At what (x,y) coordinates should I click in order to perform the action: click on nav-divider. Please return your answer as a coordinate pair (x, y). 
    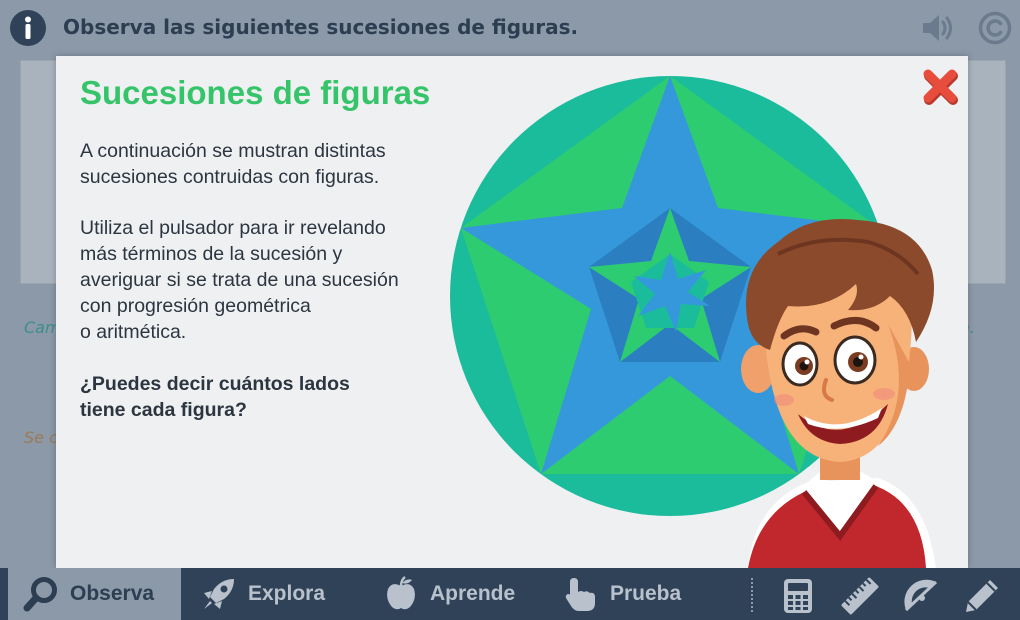
    Looking at the image, I should click on (752, 595).